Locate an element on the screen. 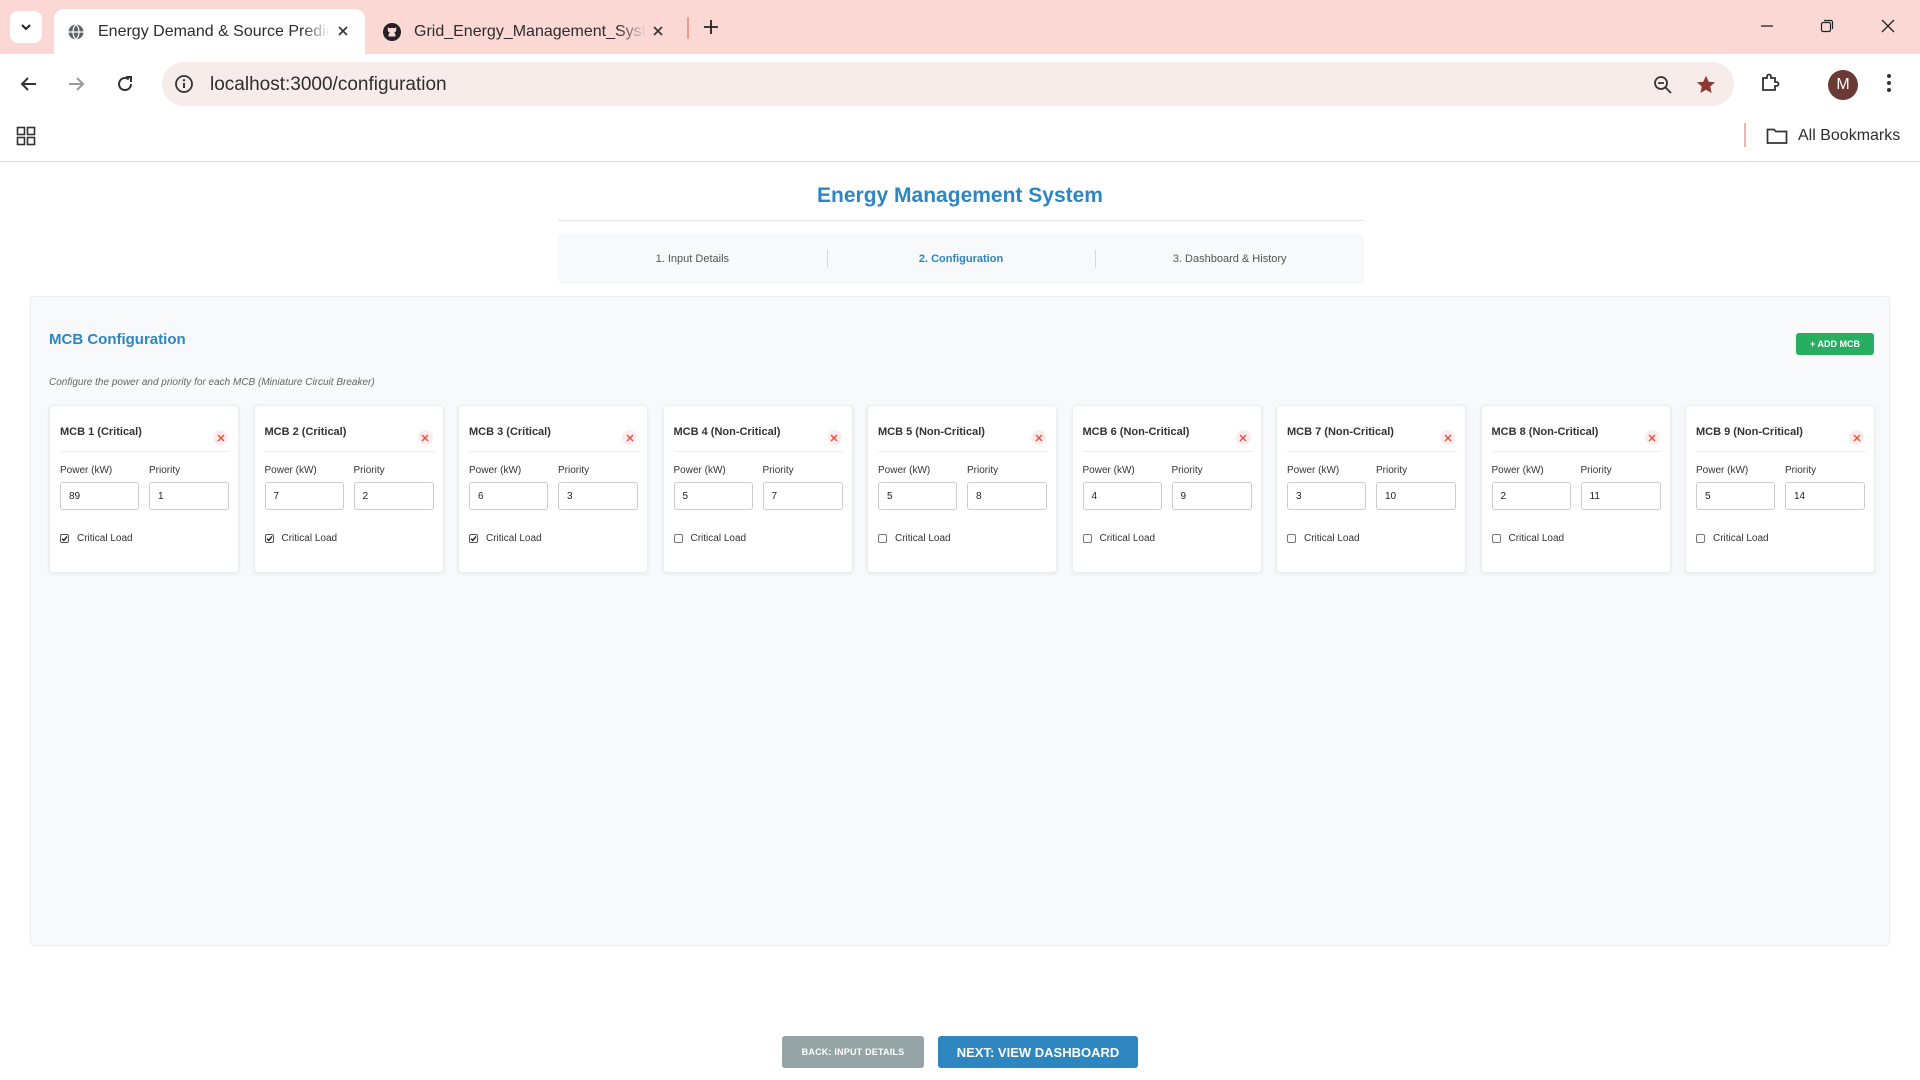  priority-input: 7 is located at coordinates (802, 496).